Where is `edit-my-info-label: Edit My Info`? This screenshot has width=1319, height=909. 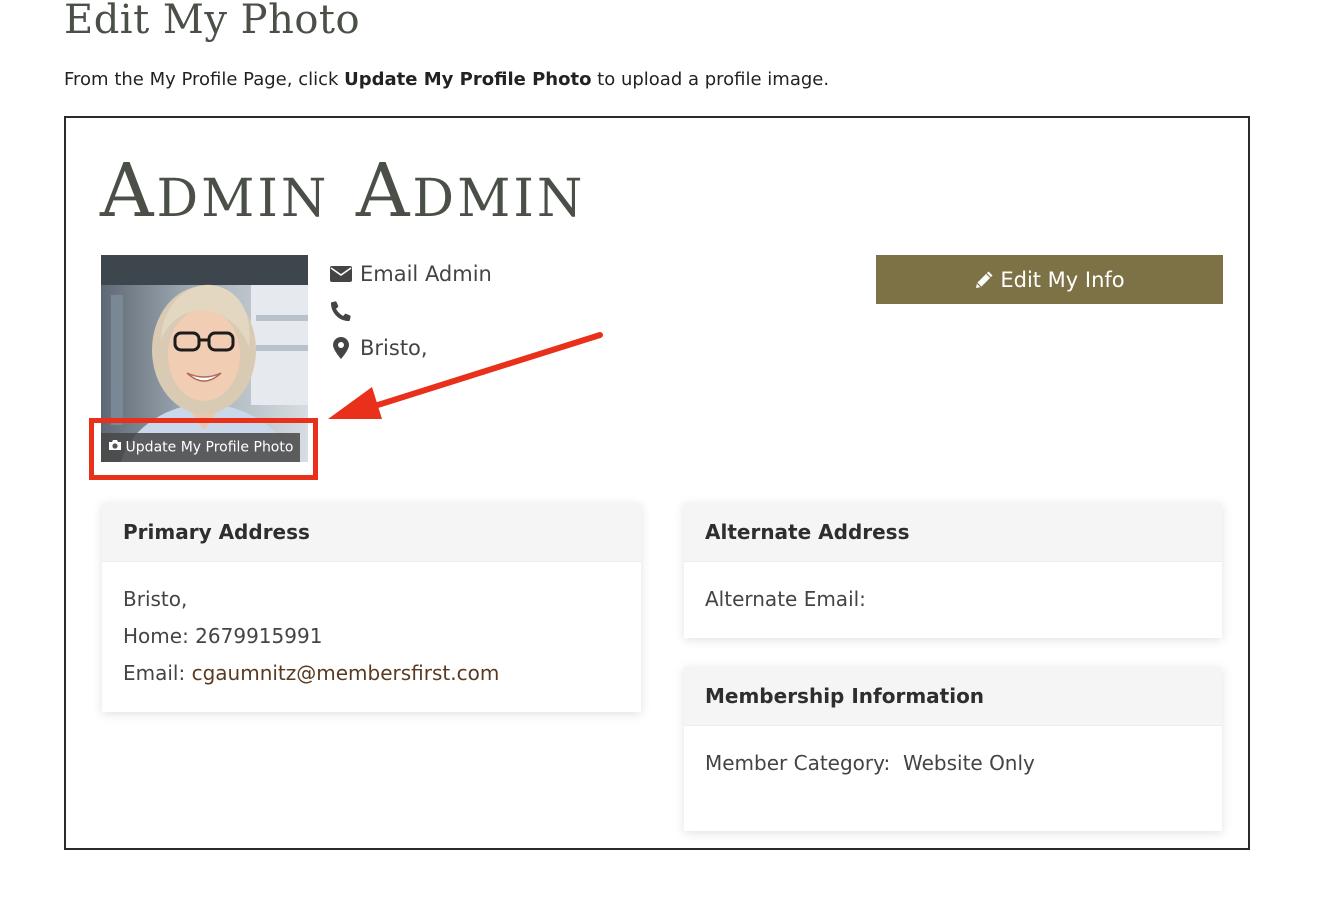
edit-my-info-label: Edit My Info is located at coordinates (1062, 279).